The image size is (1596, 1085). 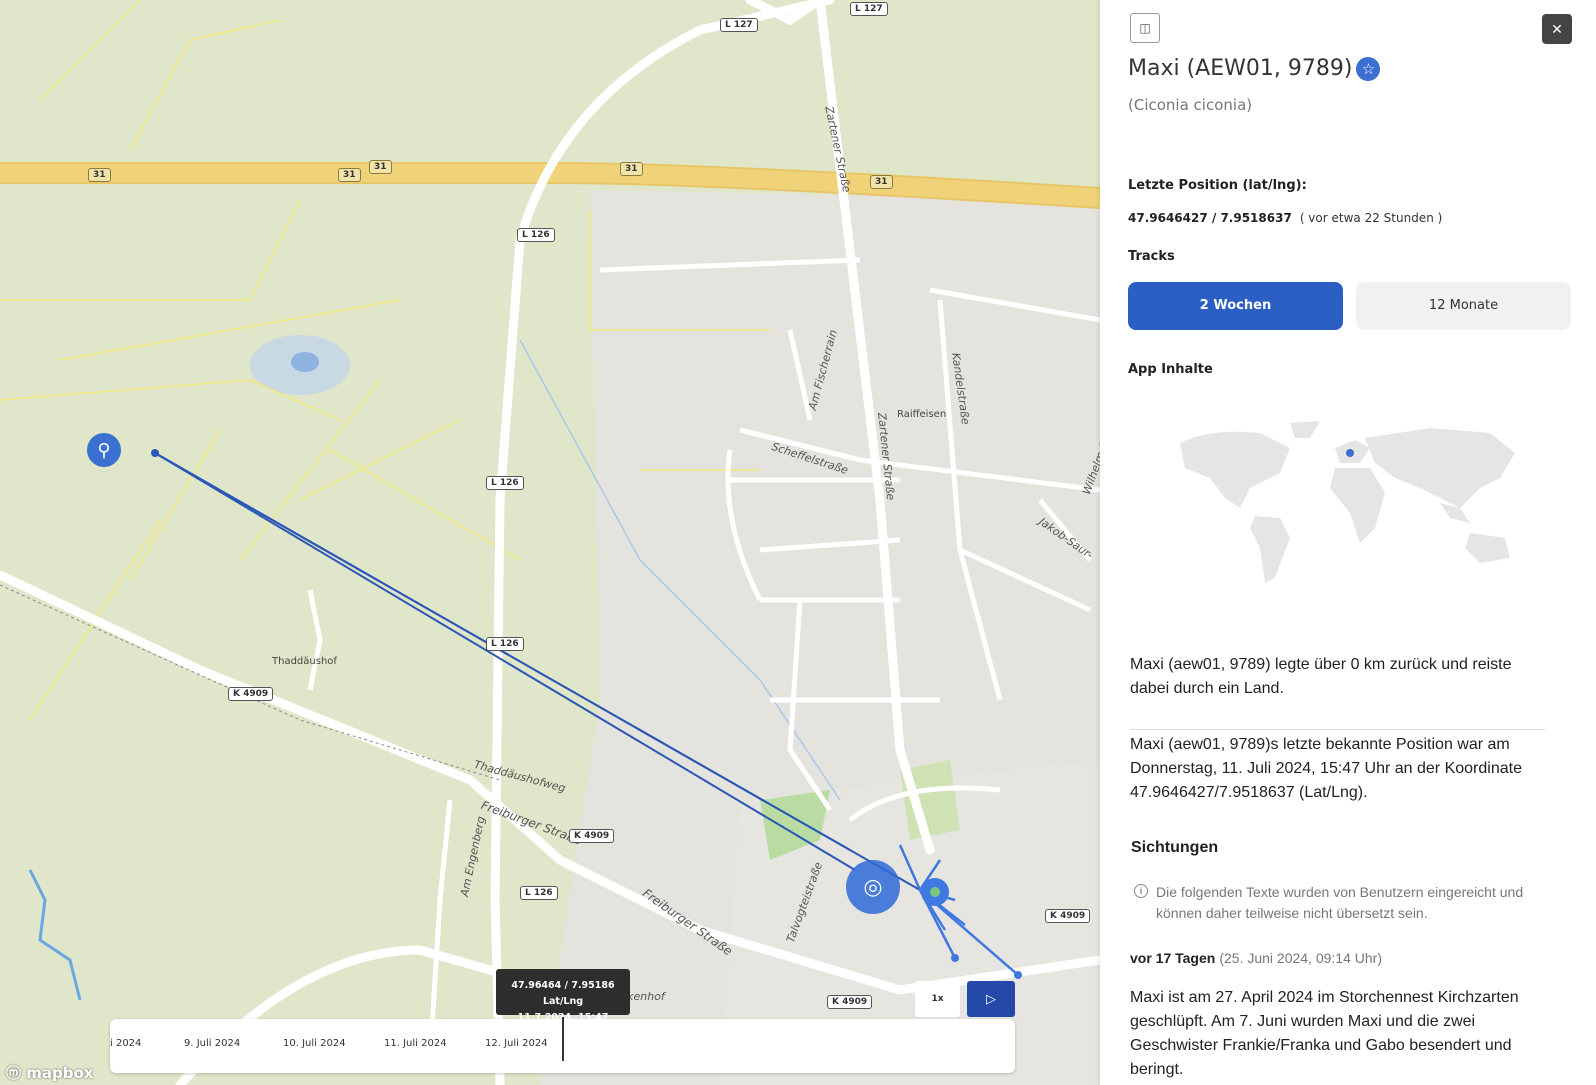 What do you see at coordinates (1151, 256) in the screenshot?
I see `tracks-label: Tracks` at bounding box center [1151, 256].